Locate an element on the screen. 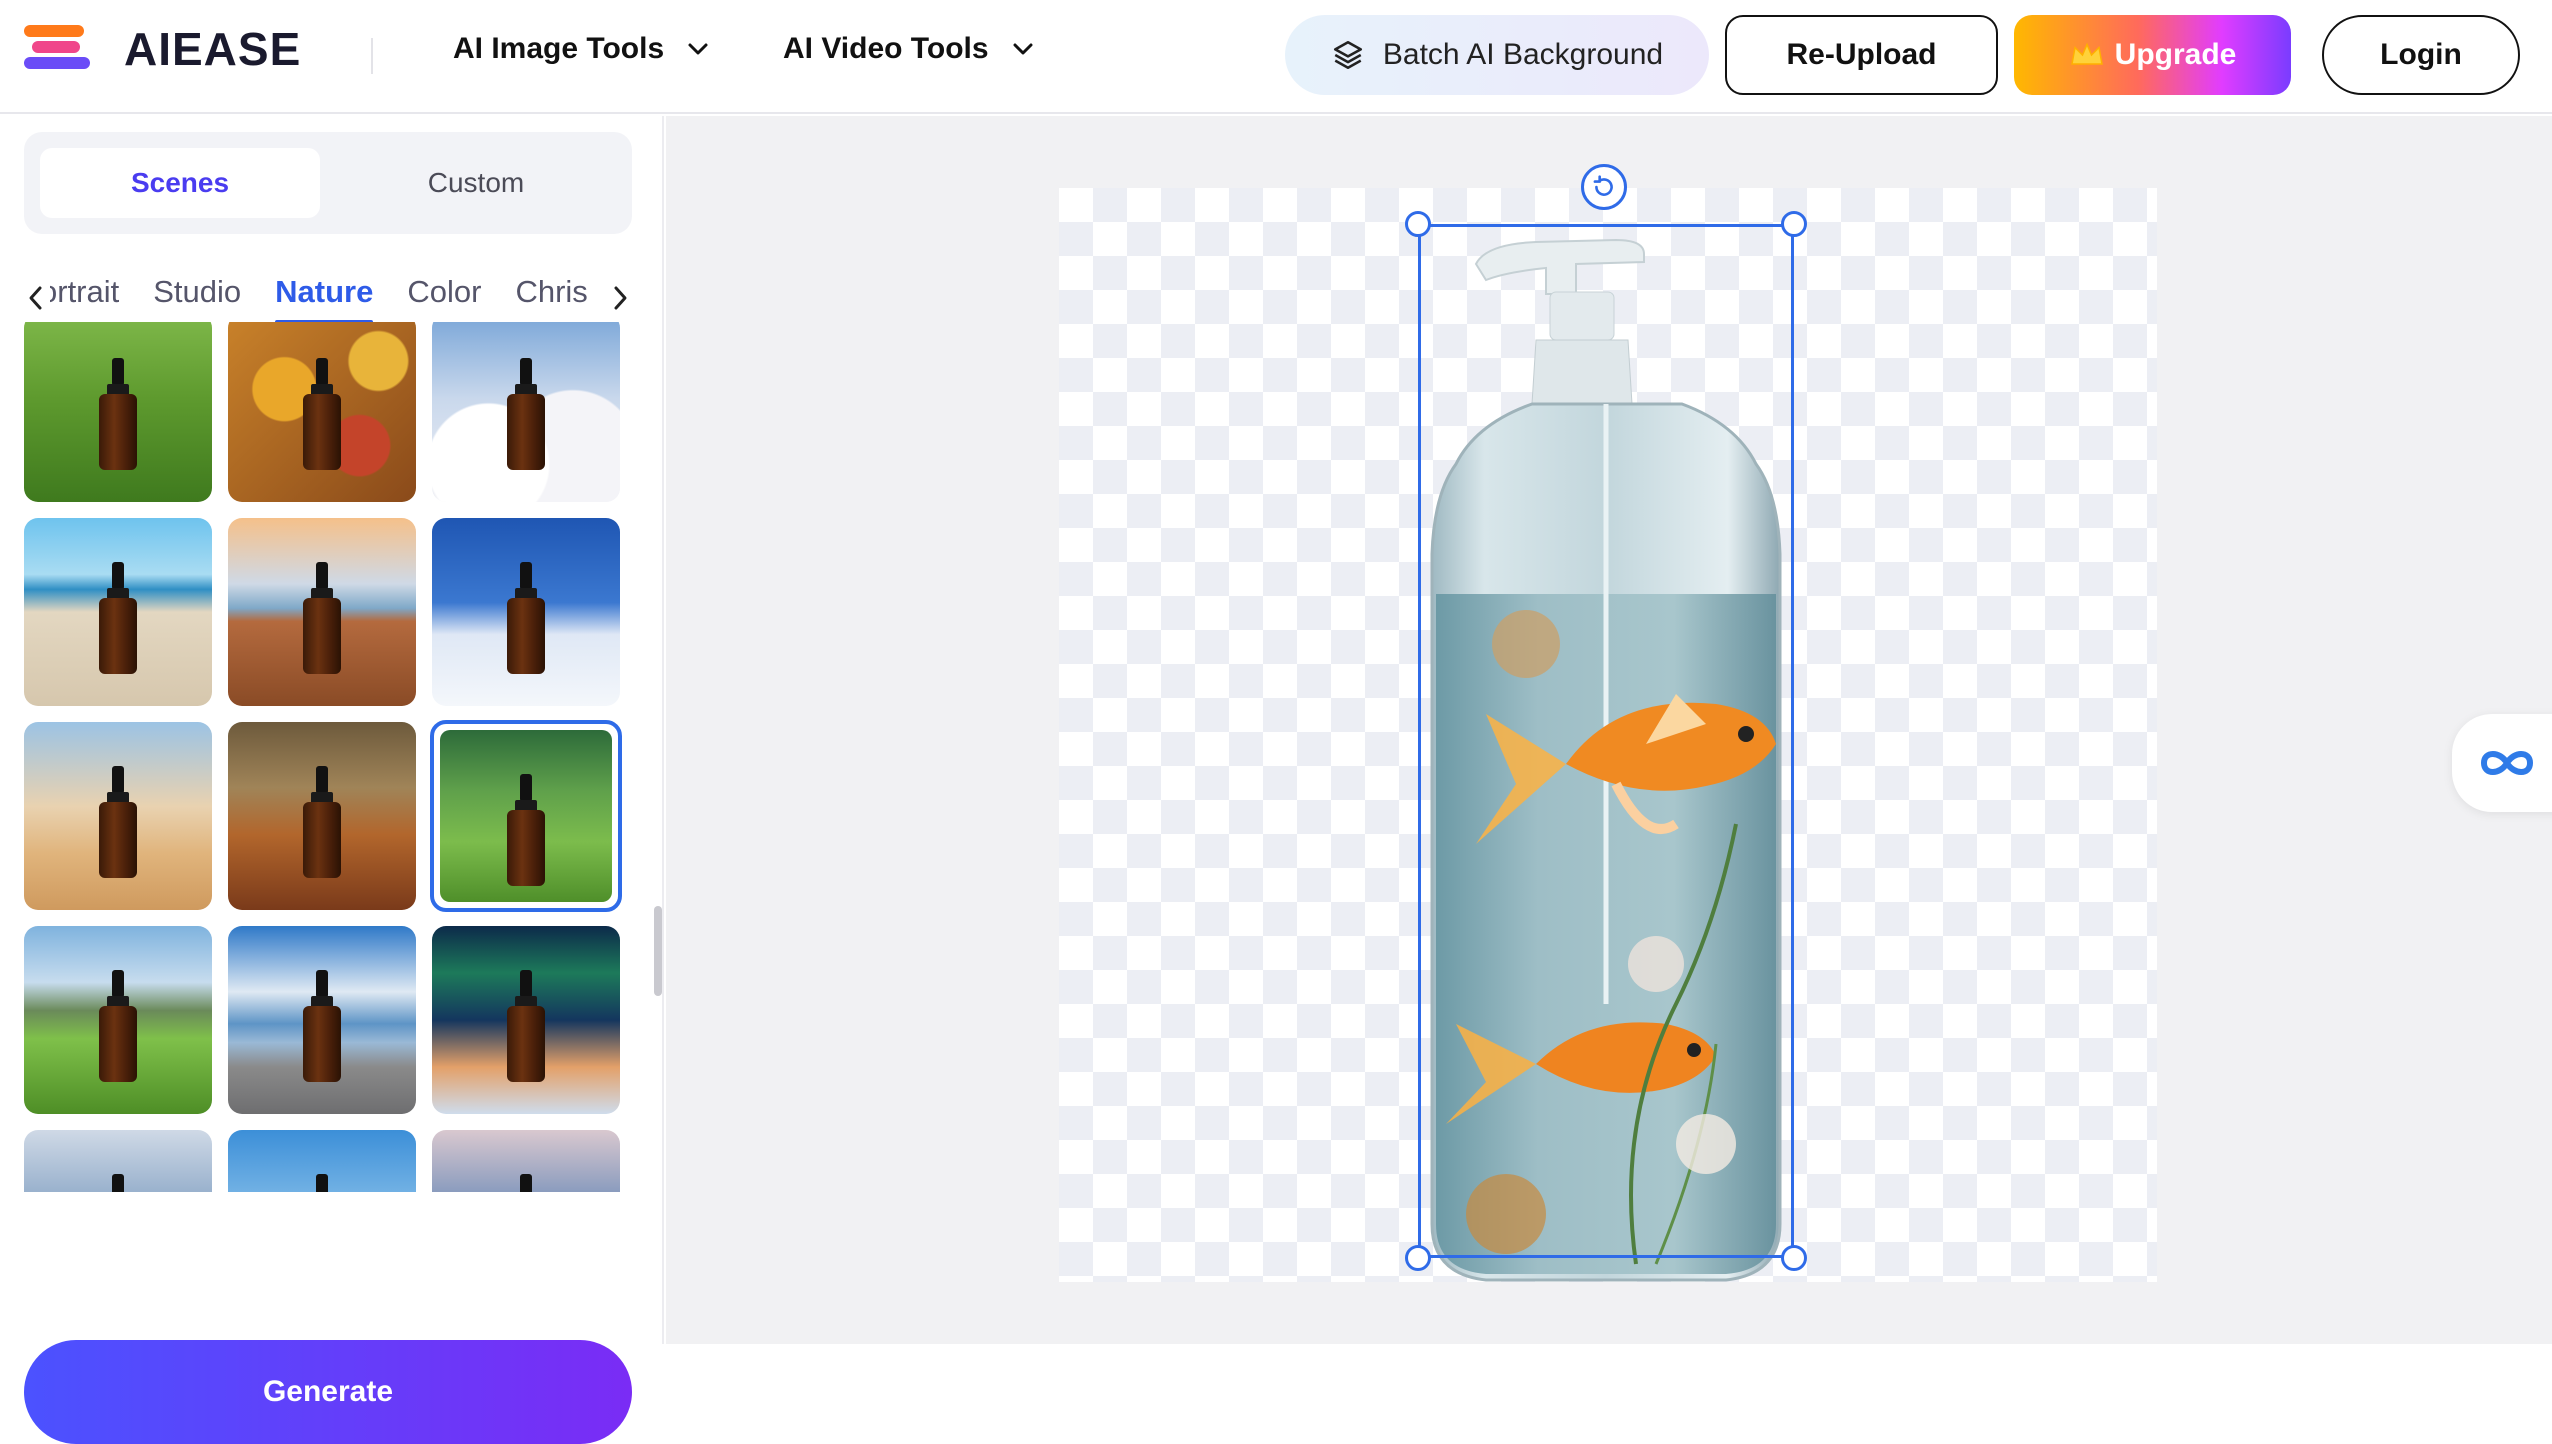  scene-thumbnail-autumn-leaves is located at coordinates (322, 412).